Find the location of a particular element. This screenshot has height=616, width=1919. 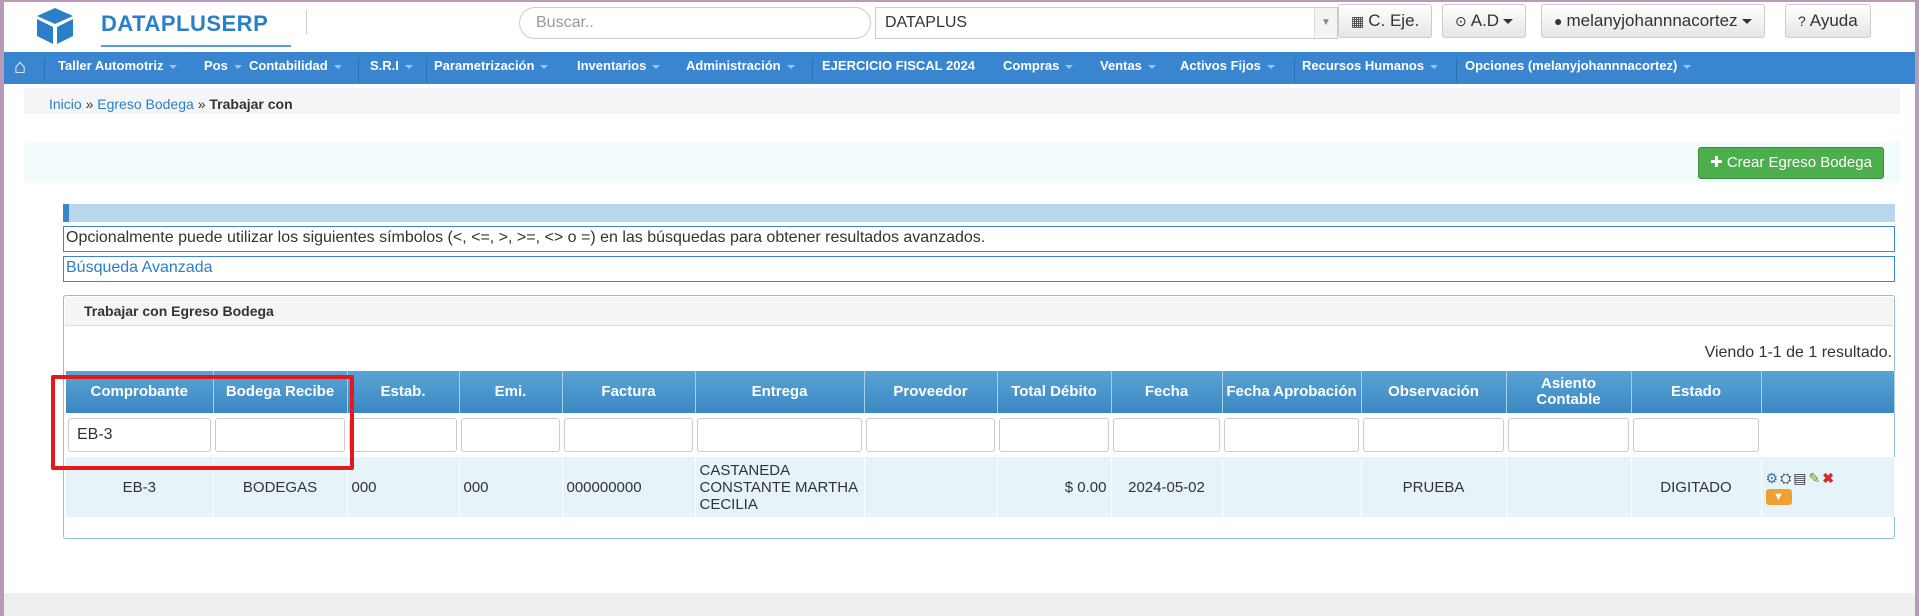

window-frame-right is located at coordinates (1917, 308).